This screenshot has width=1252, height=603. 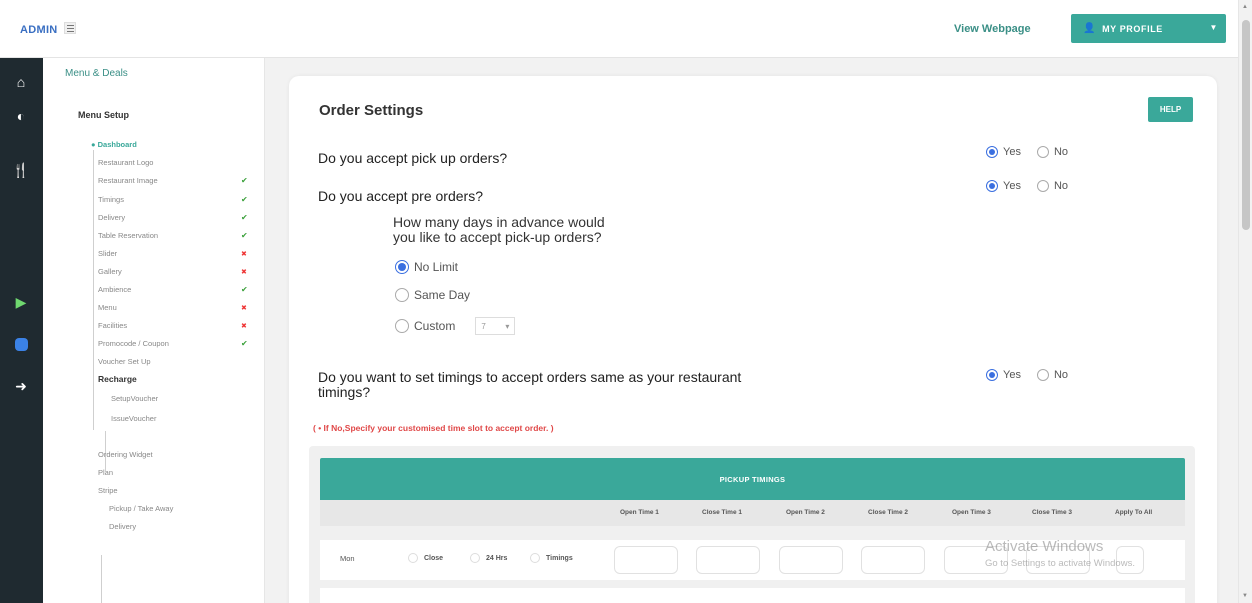 I want to click on menu-section-title: Menu & Deals, so click(x=96, y=73).